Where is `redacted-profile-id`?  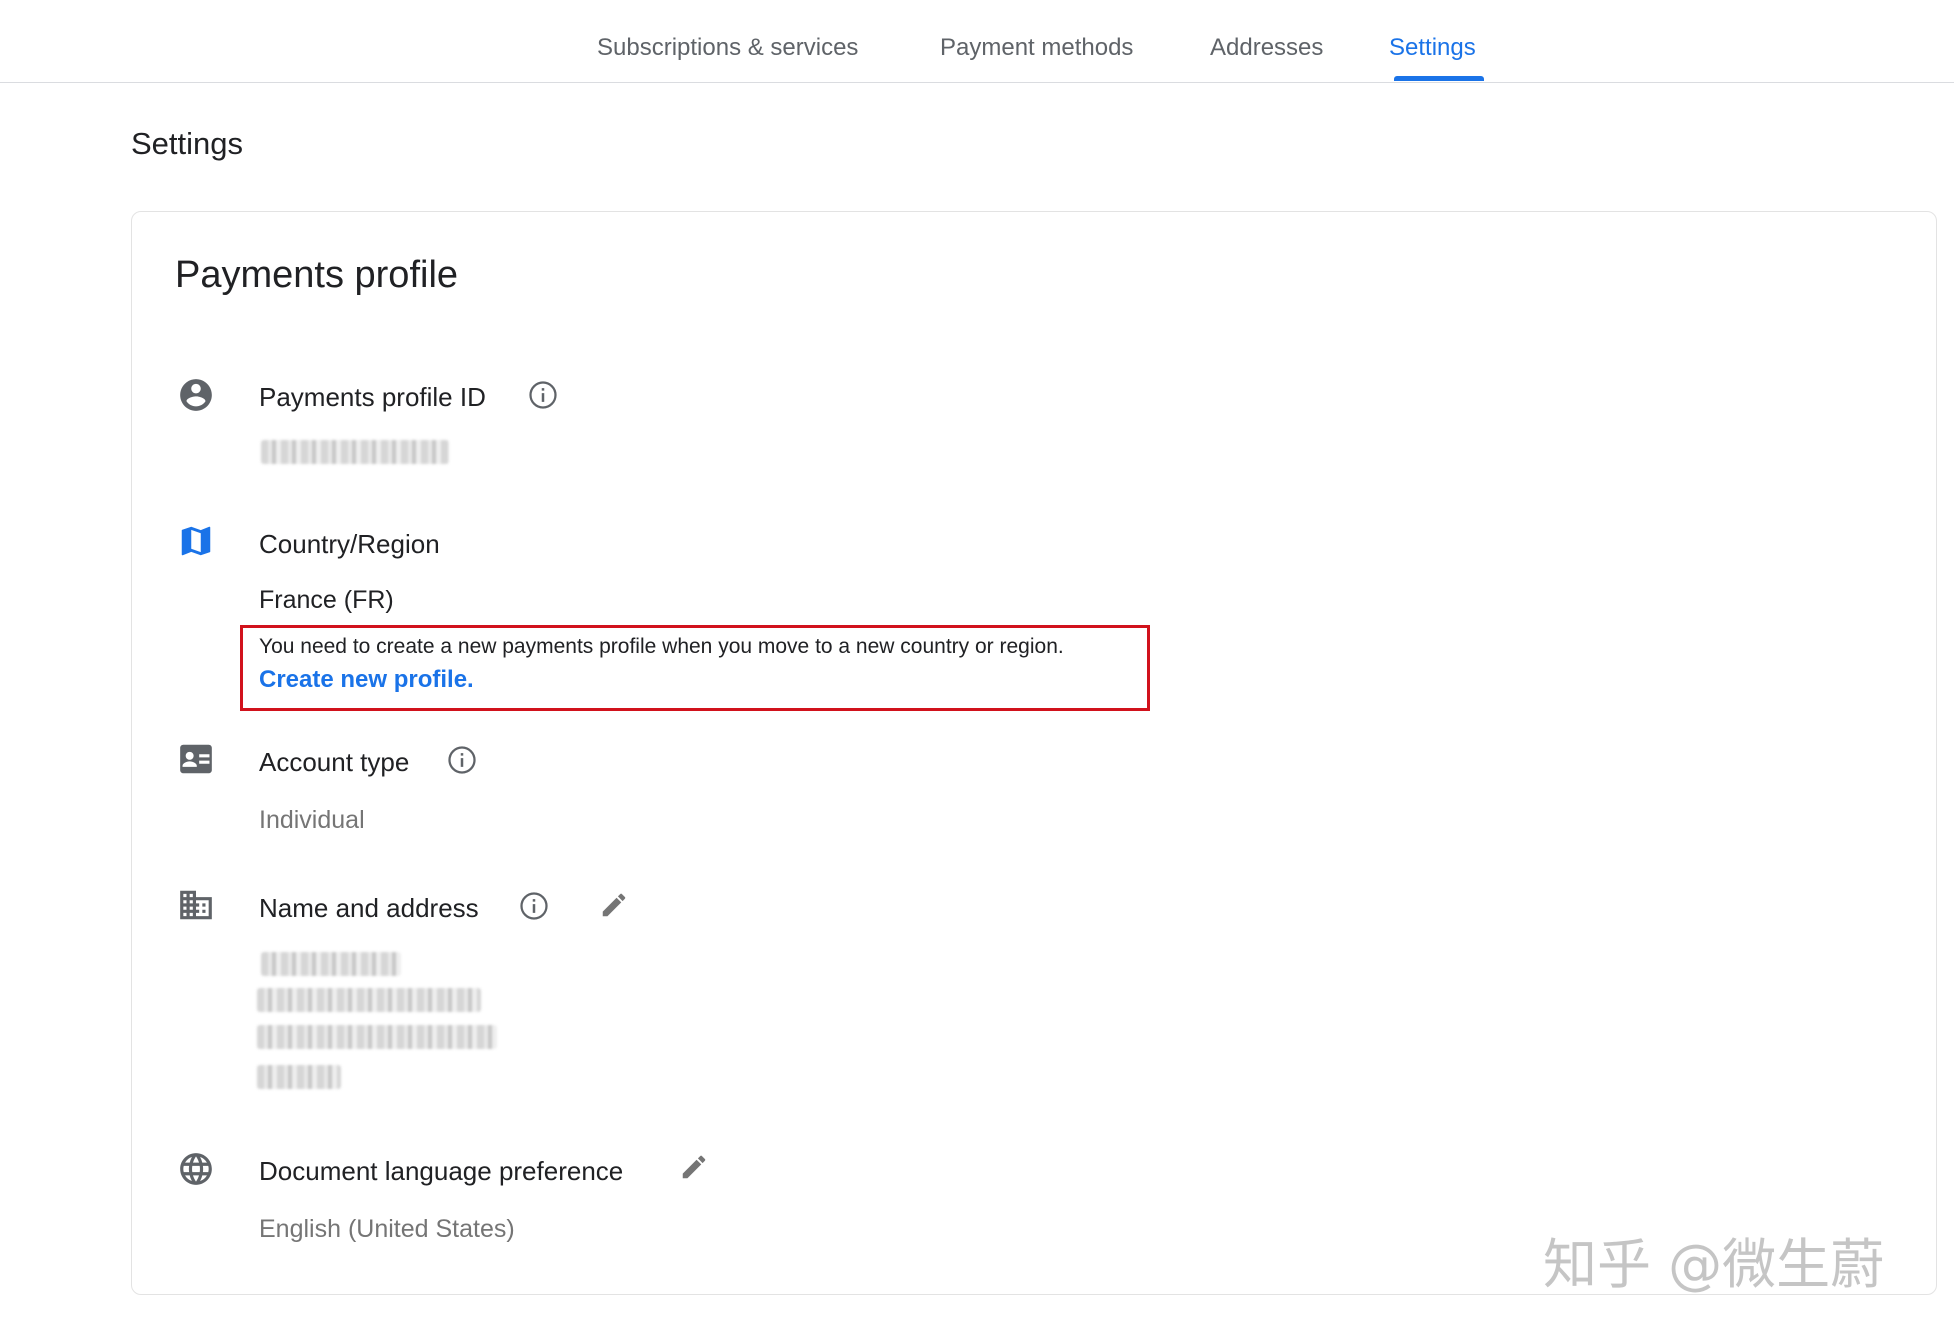
redacted-profile-id is located at coordinates (355, 452).